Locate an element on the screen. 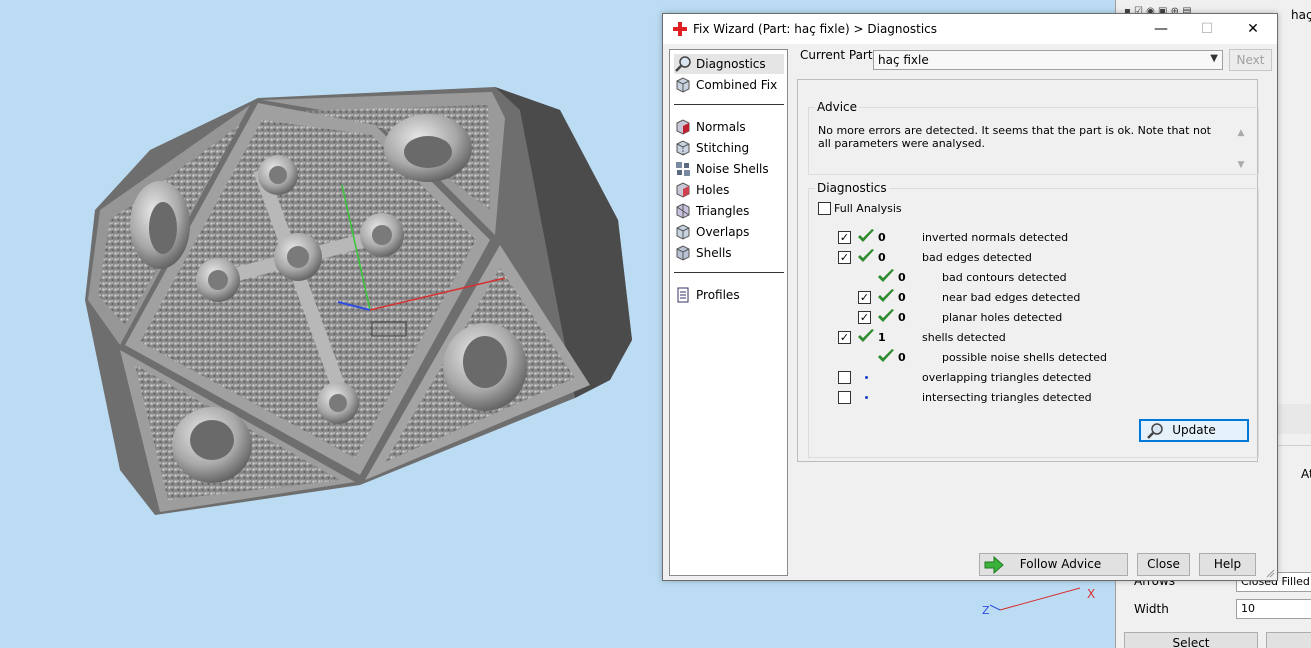  nav-item-shells: Shells is located at coordinates (729, 253).